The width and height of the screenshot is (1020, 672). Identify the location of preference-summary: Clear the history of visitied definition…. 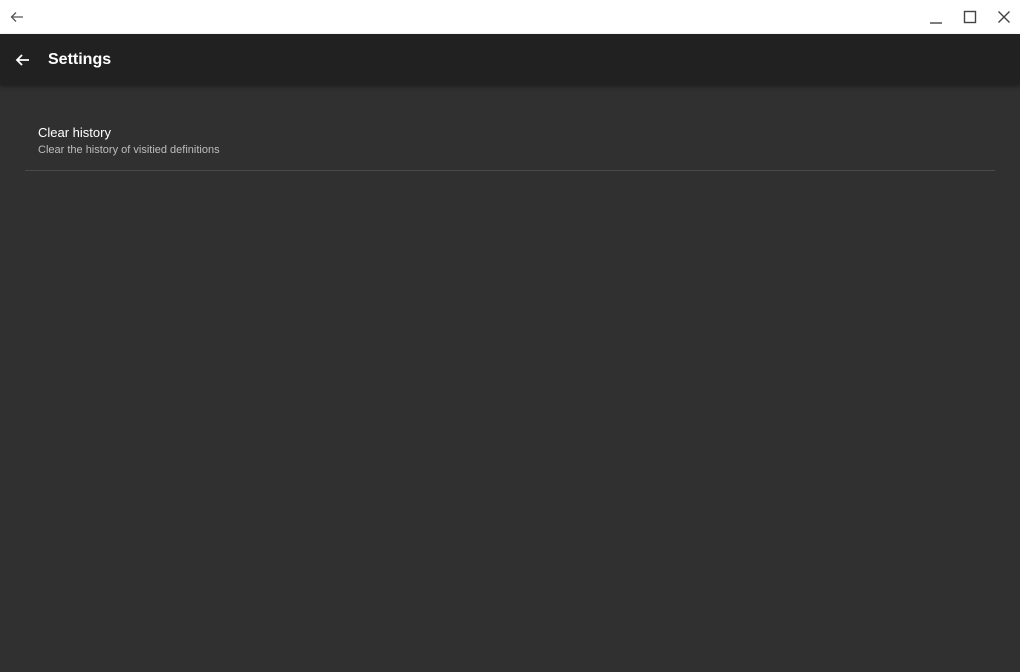
(129, 150).